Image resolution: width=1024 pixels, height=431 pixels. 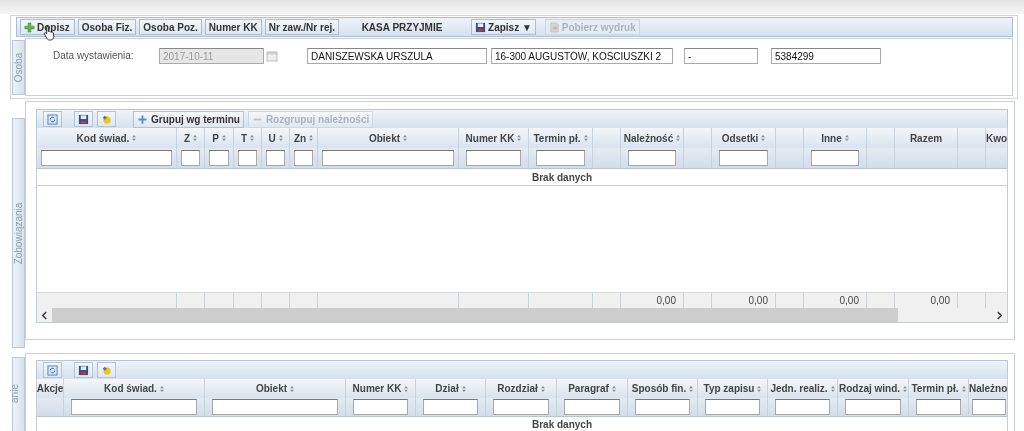 What do you see at coordinates (233, 27) in the screenshot?
I see `toolbar-button: Numer KK` at bounding box center [233, 27].